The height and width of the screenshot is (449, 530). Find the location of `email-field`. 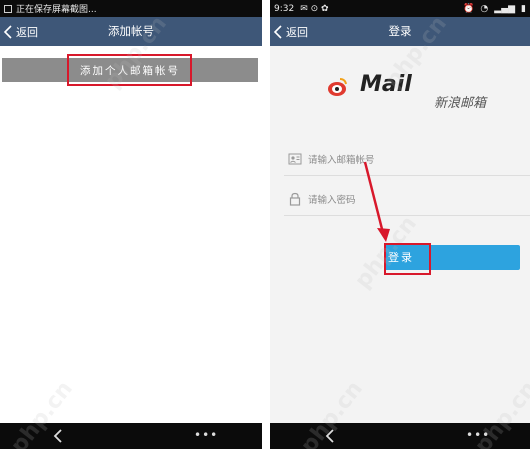

email-field is located at coordinates (407, 160).